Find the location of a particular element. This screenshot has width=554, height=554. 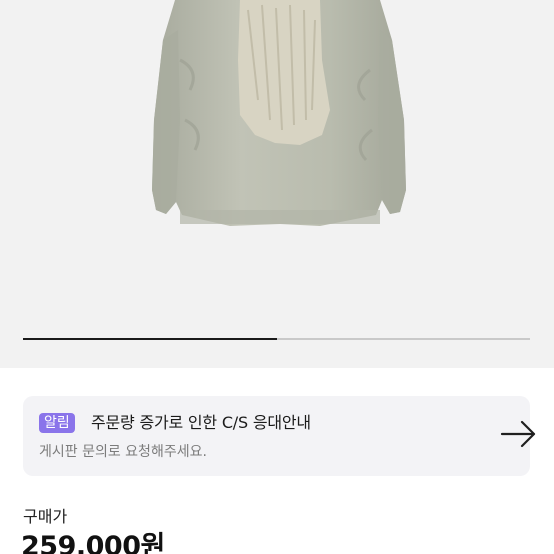

price-value: 259,000원 is located at coordinates (93, 542).